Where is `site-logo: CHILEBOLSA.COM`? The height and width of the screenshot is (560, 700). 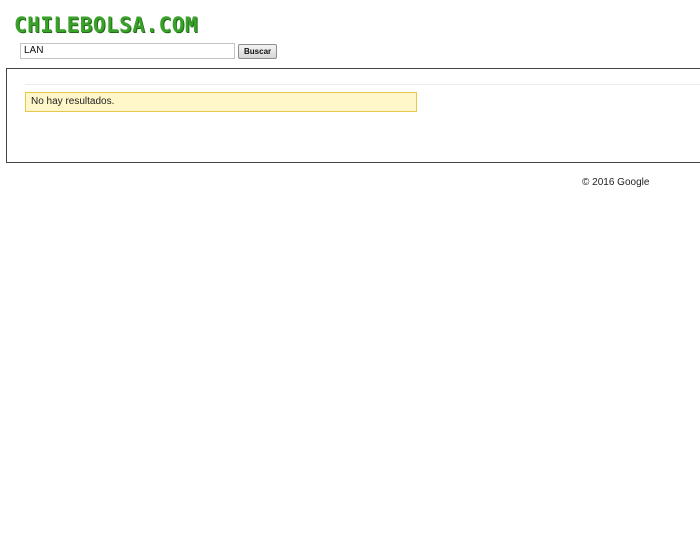 site-logo: CHILEBOLSA.COM is located at coordinates (106, 25).